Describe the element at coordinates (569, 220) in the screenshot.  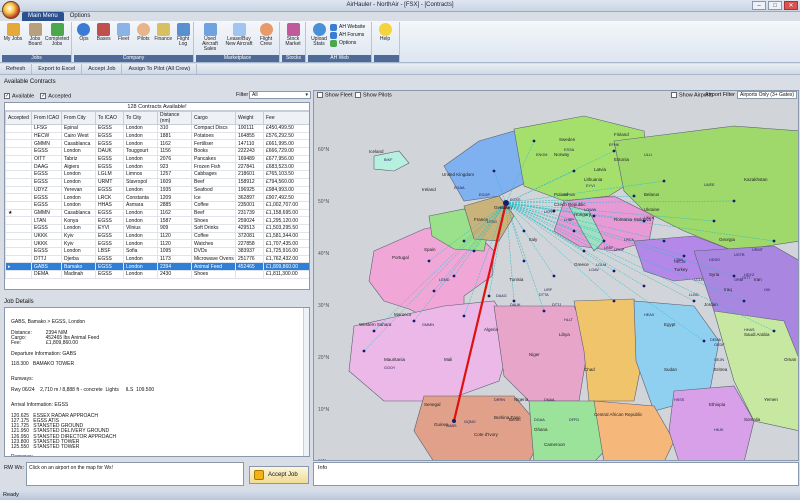
I see `airport-label: LHBP` at that location.